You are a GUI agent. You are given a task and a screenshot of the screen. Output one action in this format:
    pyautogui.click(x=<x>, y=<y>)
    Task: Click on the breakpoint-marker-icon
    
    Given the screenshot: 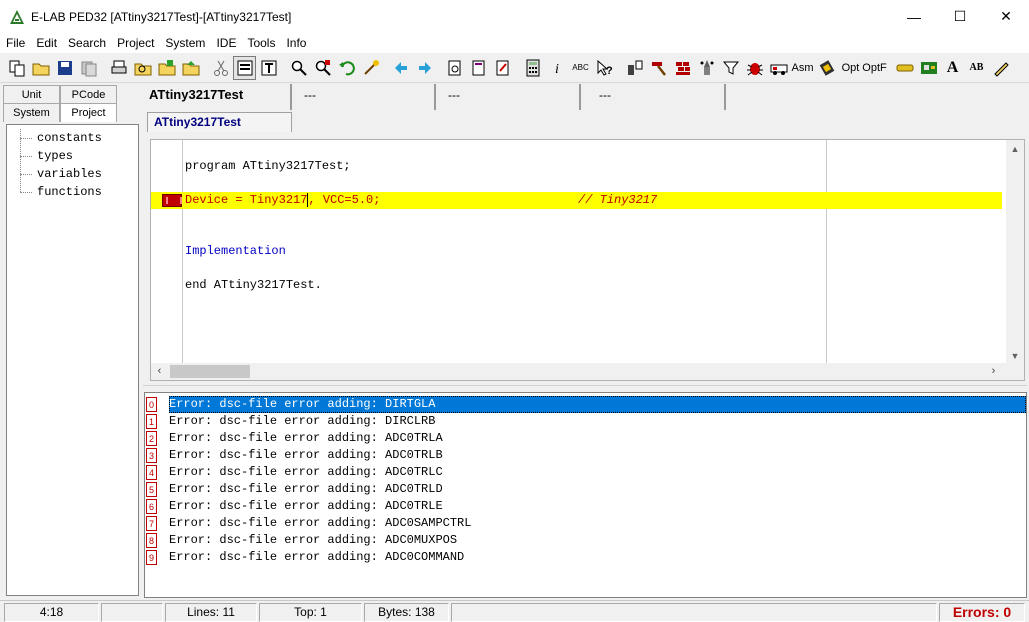 What is the action you would take?
    pyautogui.click(x=172, y=200)
    